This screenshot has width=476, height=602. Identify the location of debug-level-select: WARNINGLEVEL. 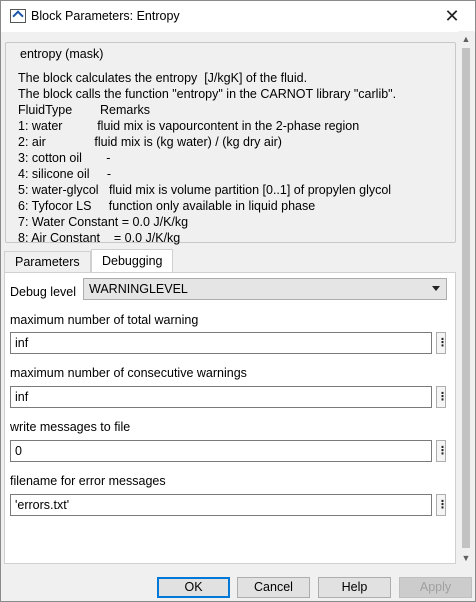
(265, 289).